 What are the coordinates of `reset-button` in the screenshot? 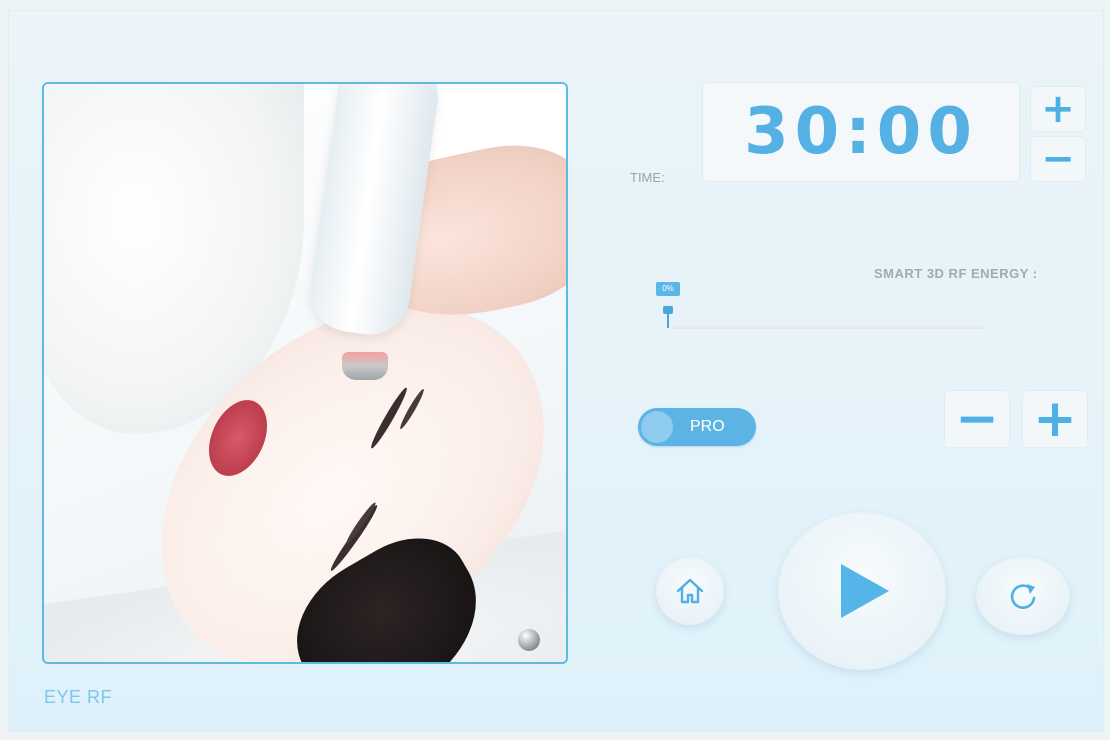 It's located at (1023, 596).